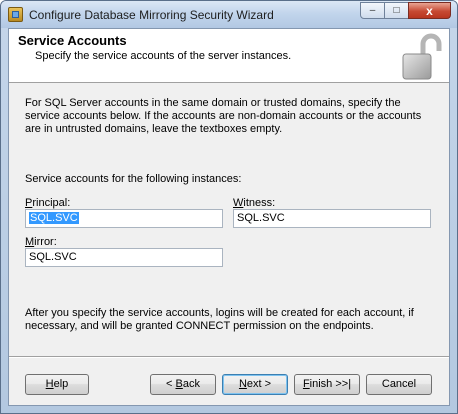 The width and height of the screenshot is (458, 414). I want to click on witness-label: Witness:, so click(254, 203).